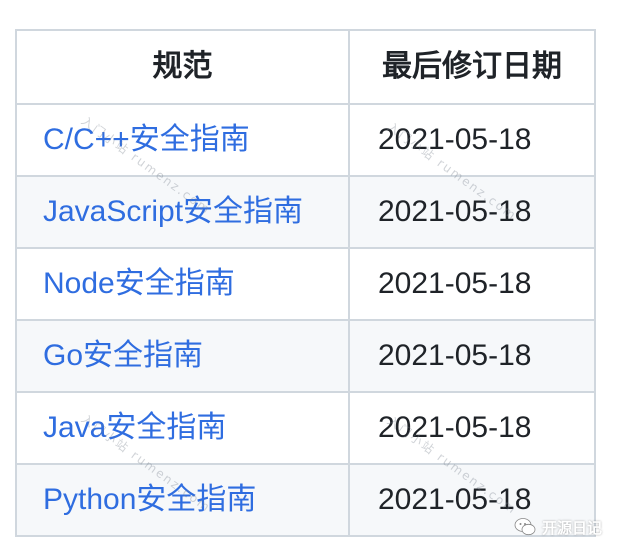 The image size is (620, 556). I want to click on spec-cell: Java安全指南, so click(182, 428).